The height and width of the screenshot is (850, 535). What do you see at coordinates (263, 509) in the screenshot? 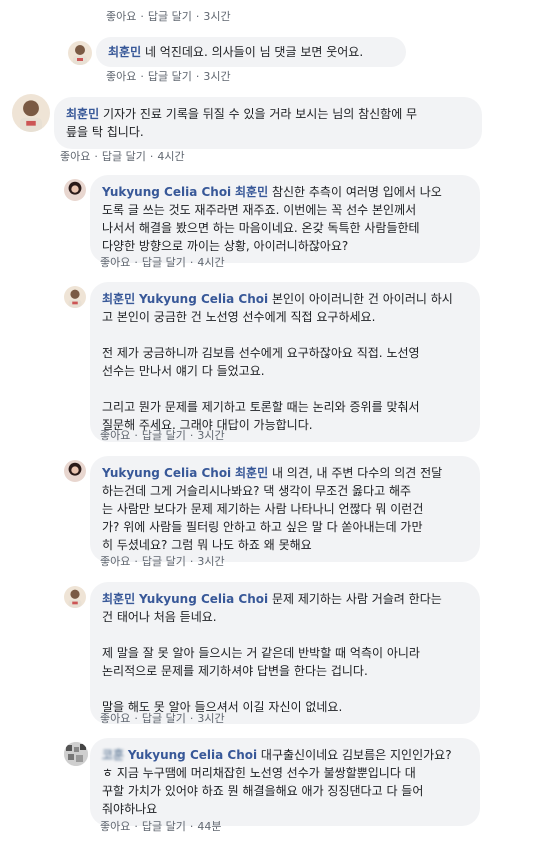
I see `comment-text: 는 사람만 보다가 문제 제기하는 사람 나타나니 언짢다 뭐 이런건` at bounding box center [263, 509].